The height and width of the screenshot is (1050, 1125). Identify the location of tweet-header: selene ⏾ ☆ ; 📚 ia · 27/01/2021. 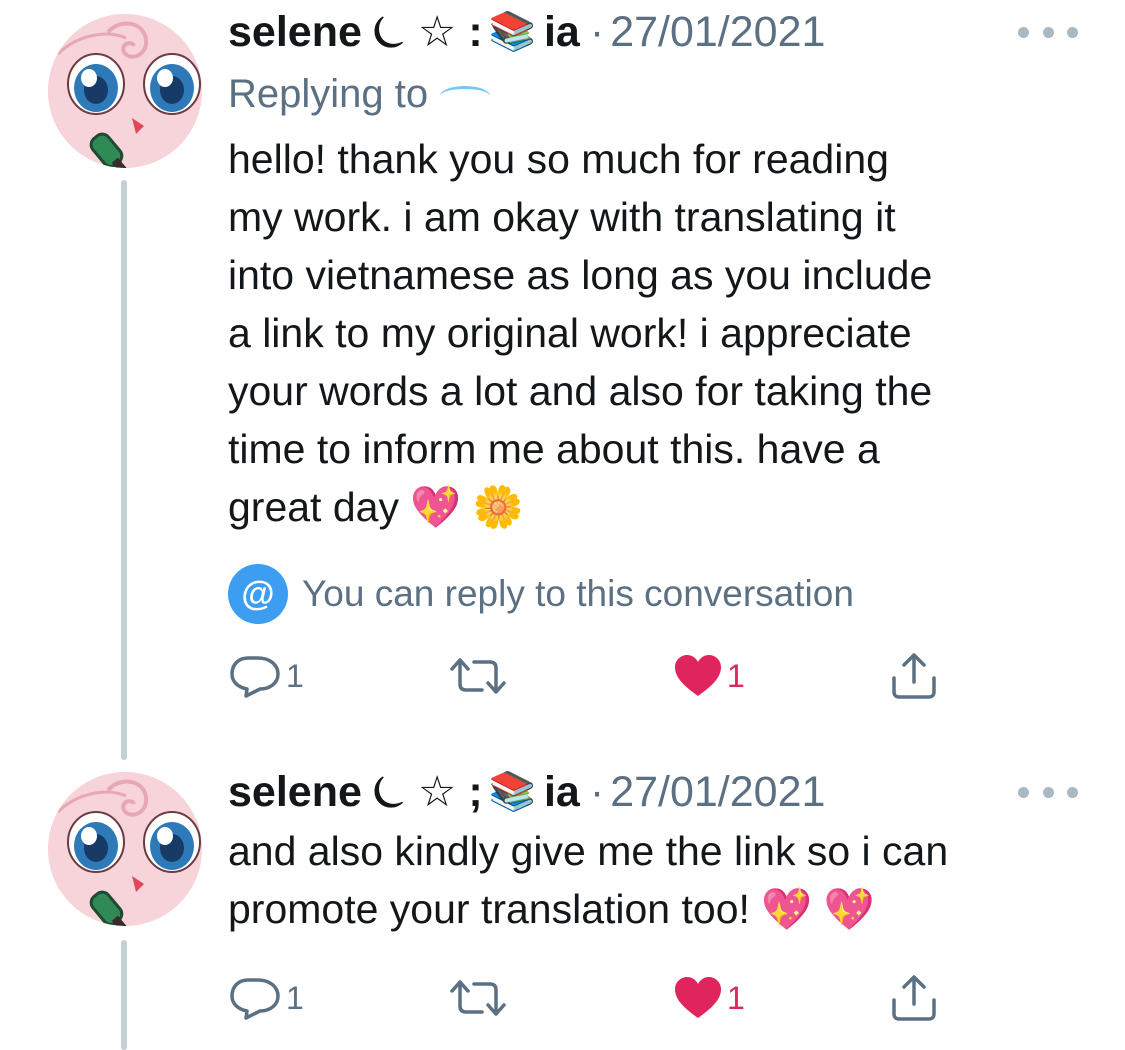
(658, 792).